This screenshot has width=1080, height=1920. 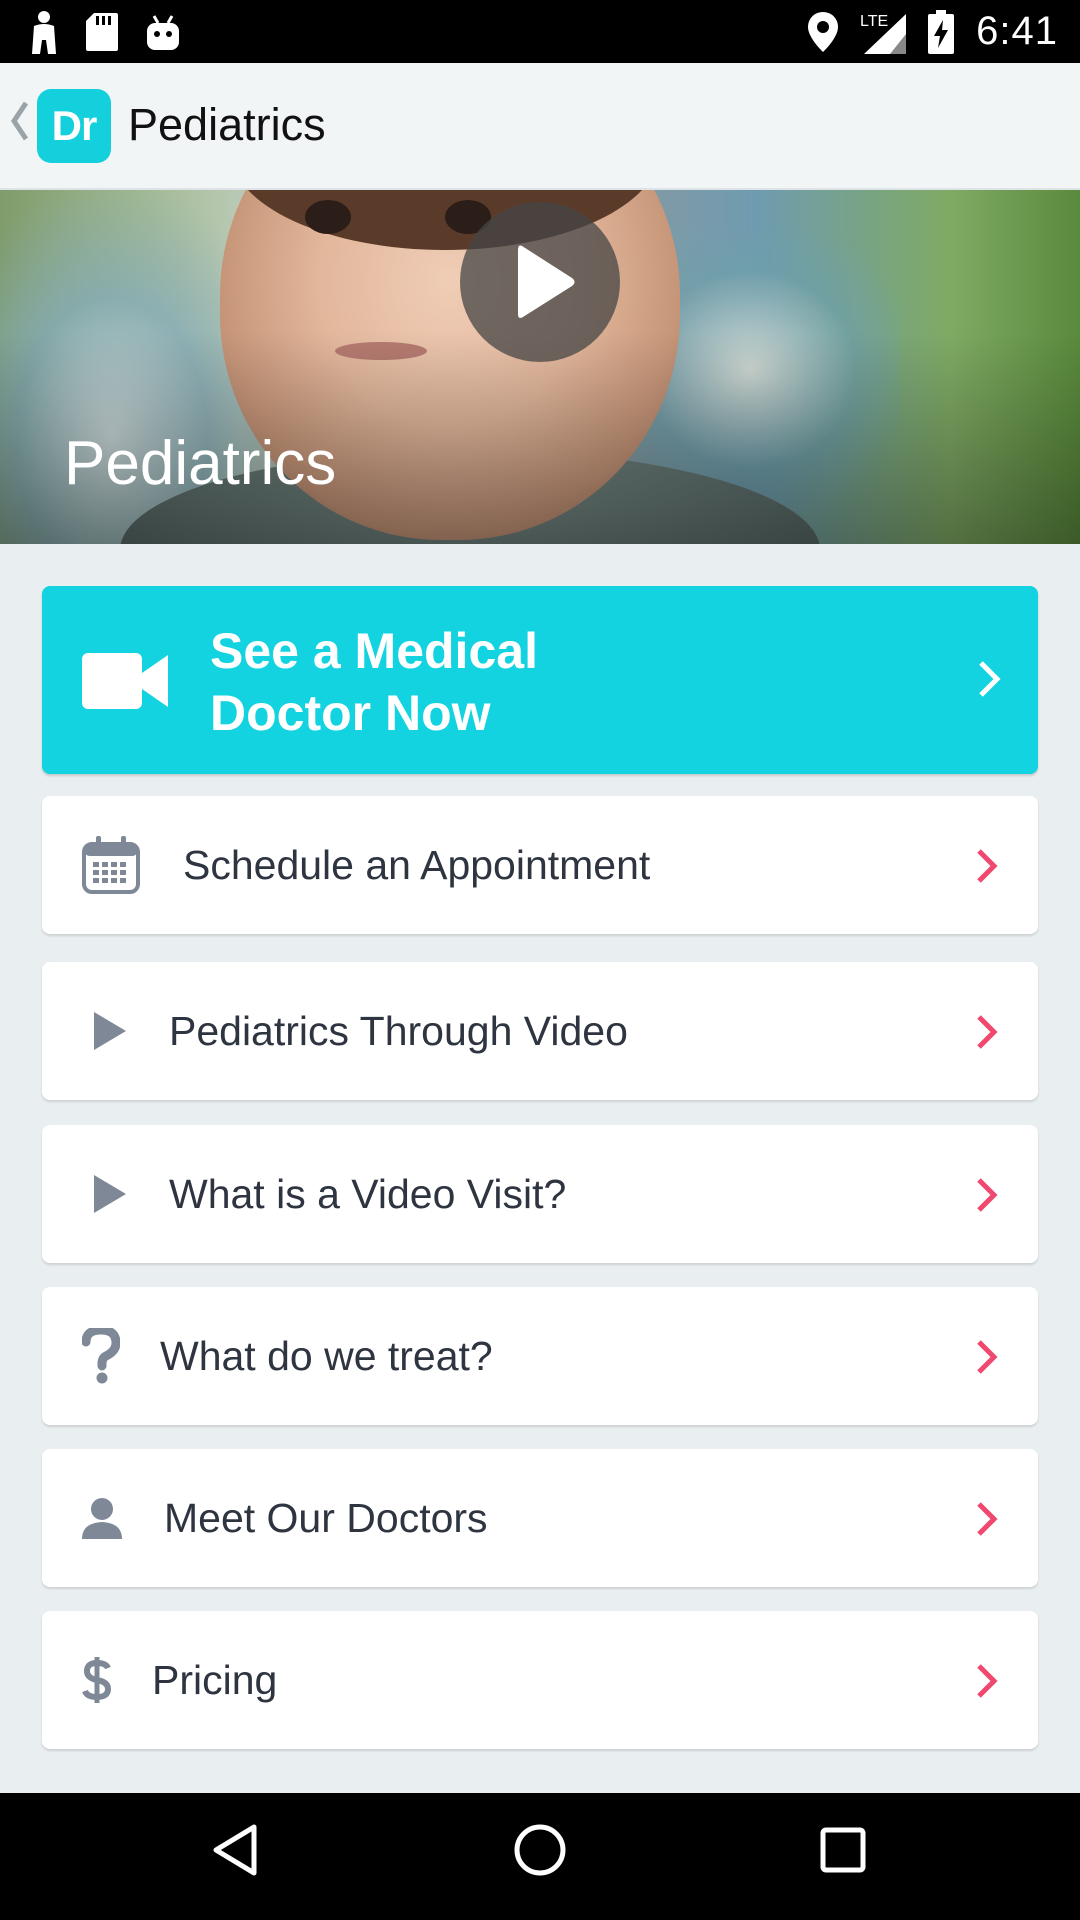 I want to click on menu-item-what-is-video-visit: What is a Video Visit?, so click(x=540, y=1194).